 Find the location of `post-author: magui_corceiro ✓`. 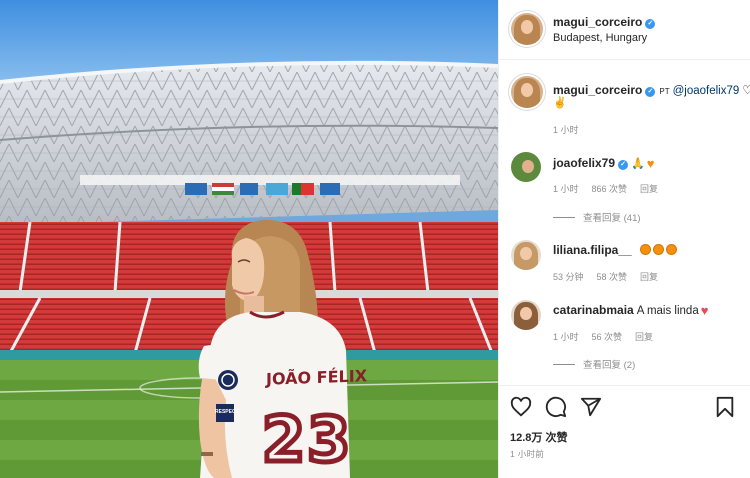

post-author: magui_corceiro ✓ is located at coordinates (604, 22).